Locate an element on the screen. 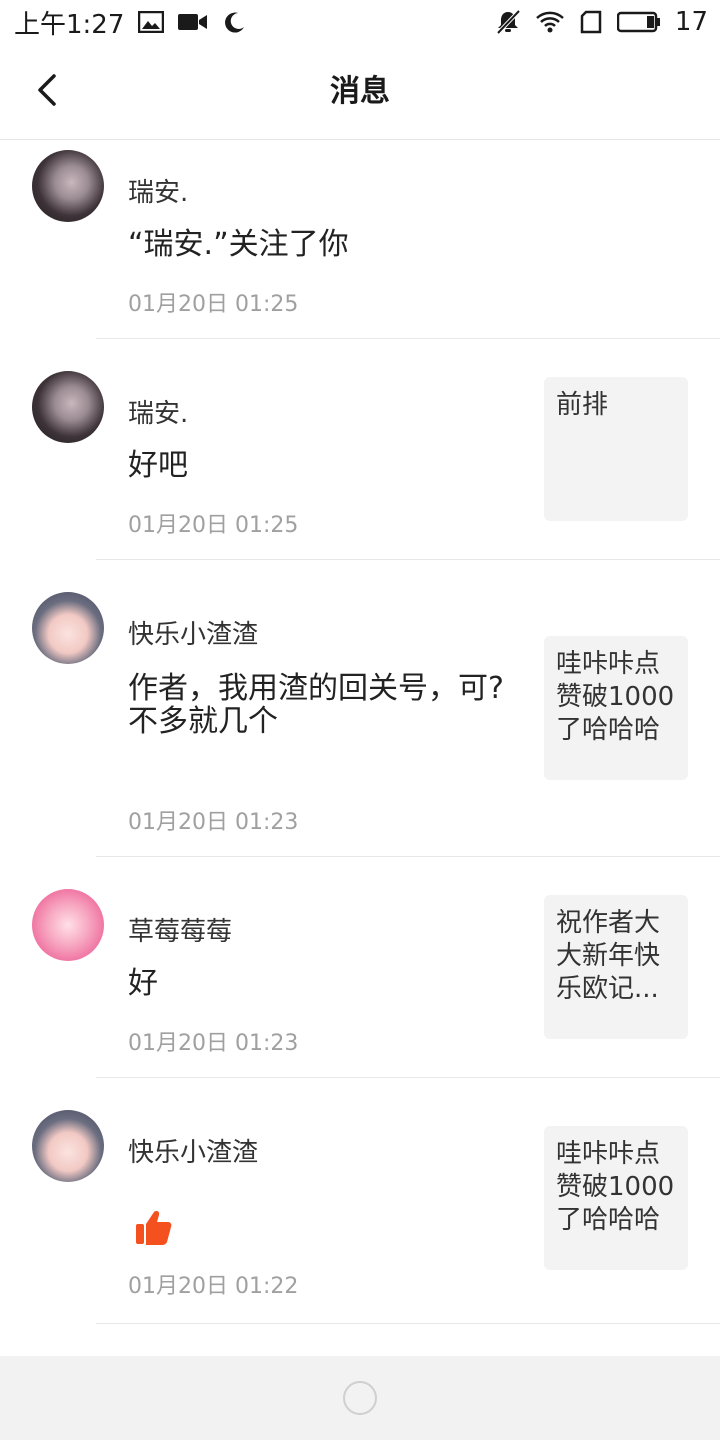 The width and height of the screenshot is (720, 1440). video-icon is located at coordinates (193, 22).